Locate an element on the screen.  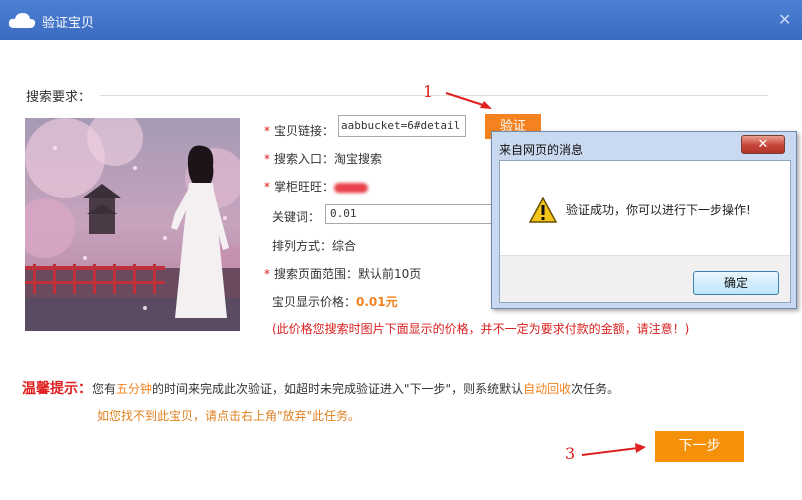
message-dialog: 来自网页的消息 ✕ 验证成功，你可以进行下一步操作! 确定 is located at coordinates (644, 220).